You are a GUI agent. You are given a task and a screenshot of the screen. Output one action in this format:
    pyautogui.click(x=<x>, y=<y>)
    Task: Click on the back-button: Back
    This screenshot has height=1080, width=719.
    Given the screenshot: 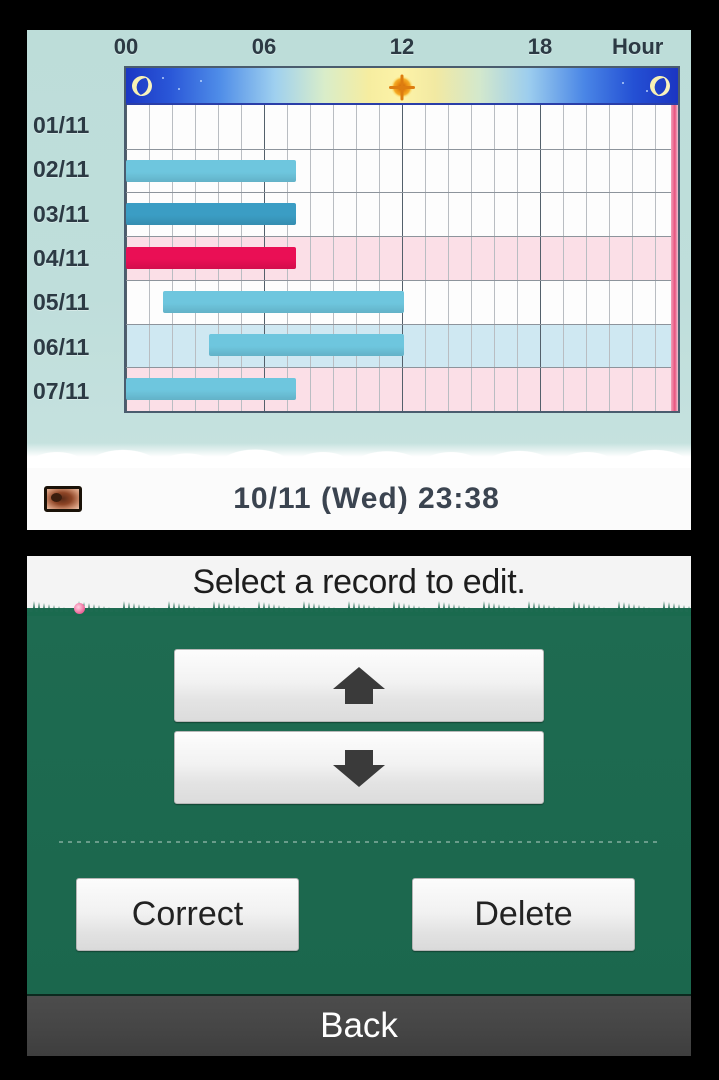 What is the action you would take?
    pyautogui.click(x=359, y=1025)
    